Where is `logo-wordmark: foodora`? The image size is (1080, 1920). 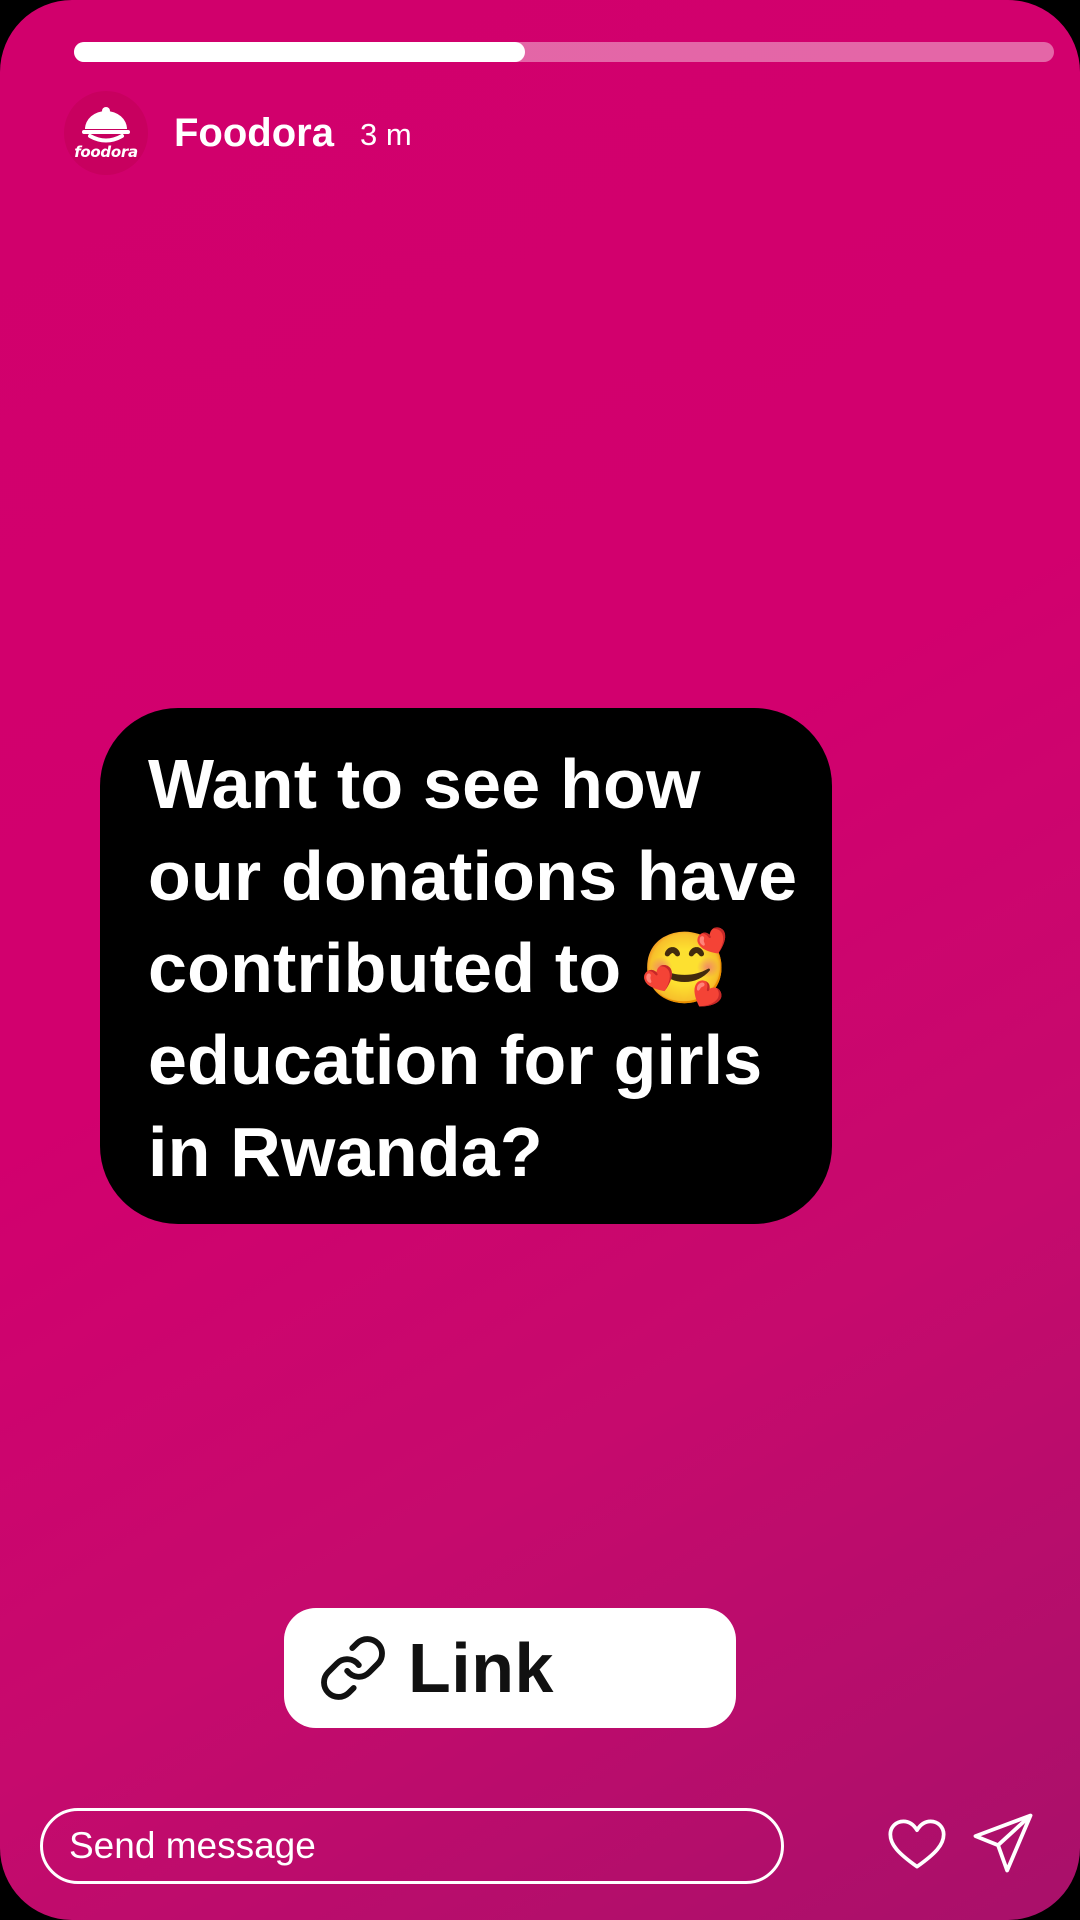
logo-wordmark: foodora is located at coordinates (106, 152).